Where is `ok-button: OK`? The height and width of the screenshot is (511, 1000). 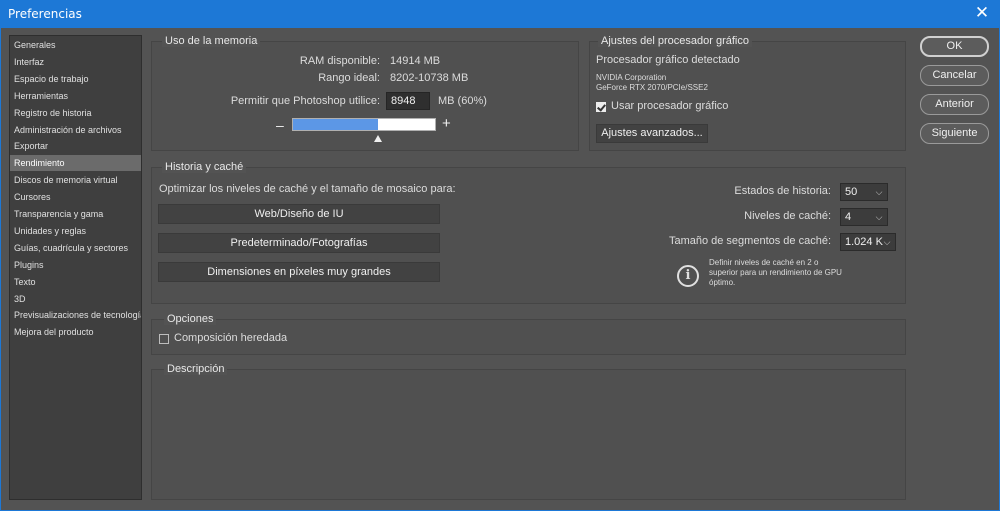
ok-button: OK is located at coordinates (954, 46).